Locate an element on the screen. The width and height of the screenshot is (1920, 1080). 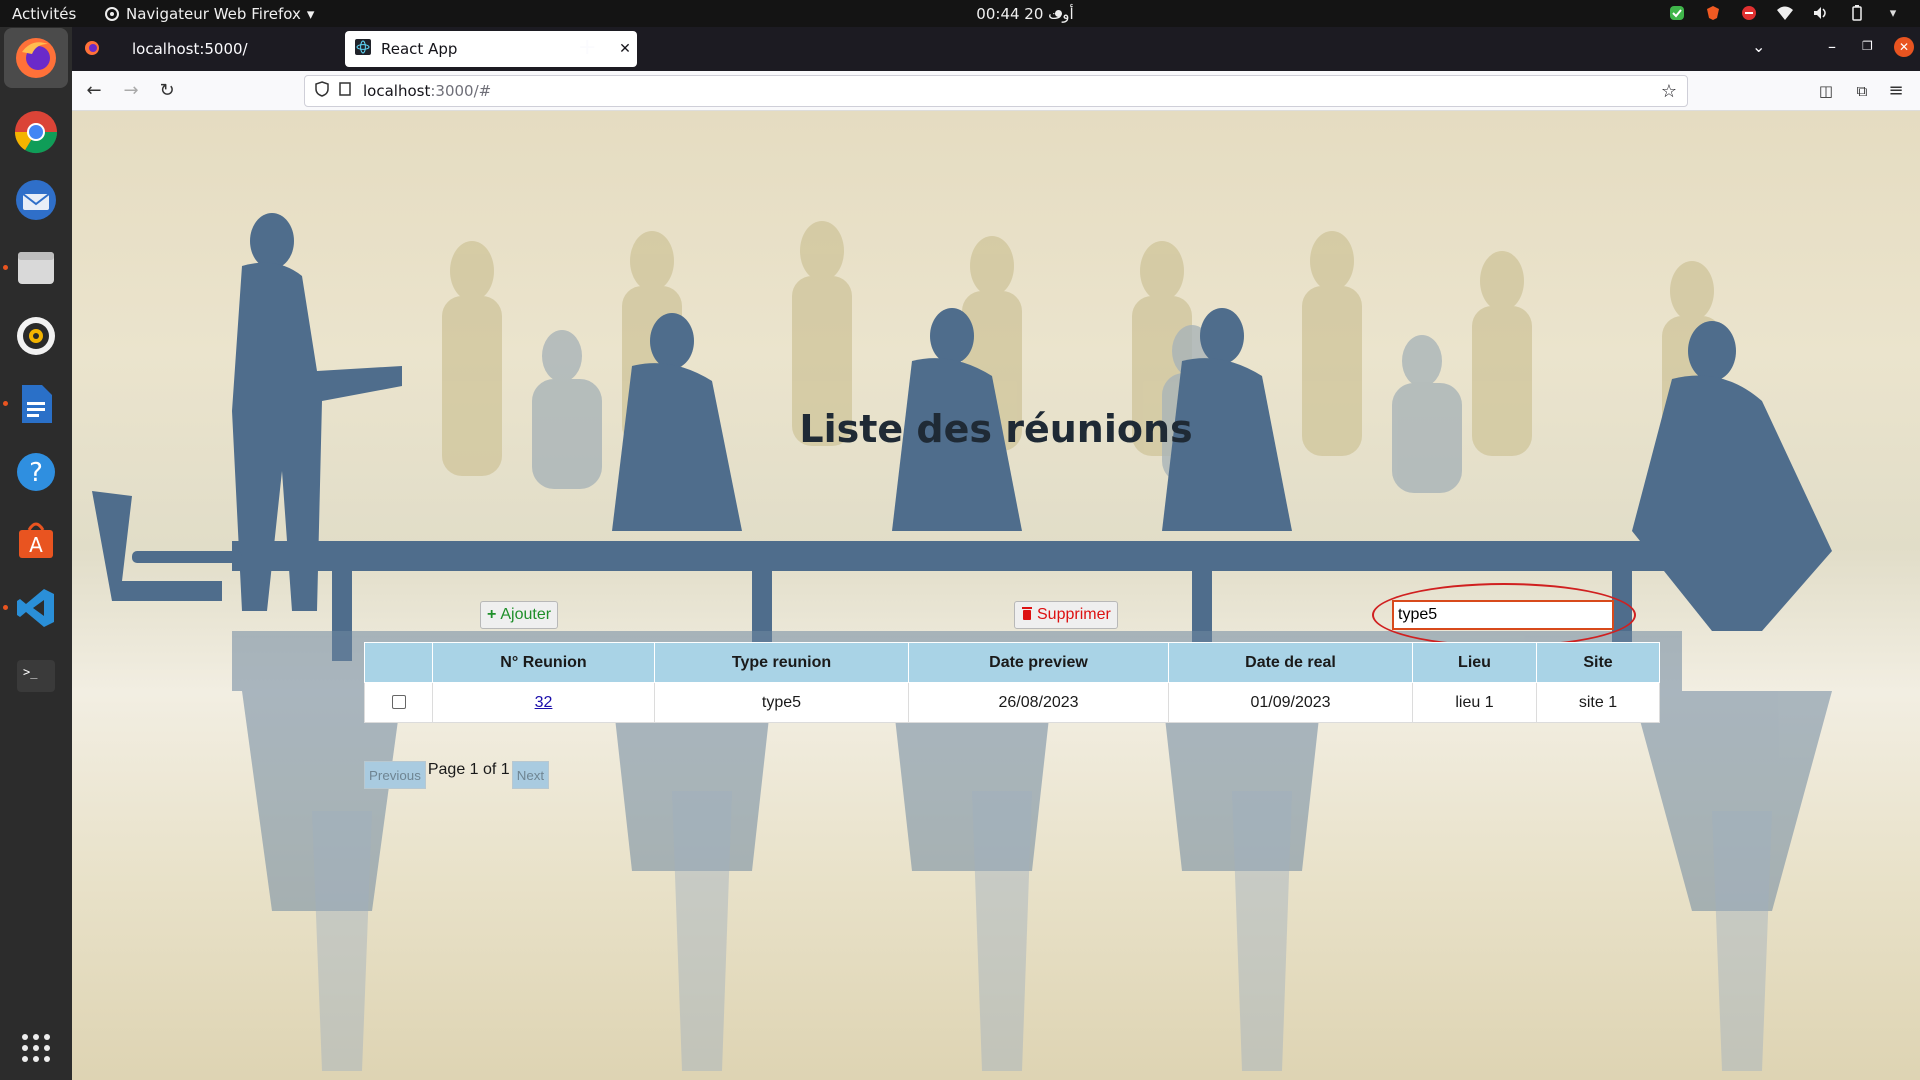
bookmark-star-icon: ☆ is located at coordinates (1669, 91).